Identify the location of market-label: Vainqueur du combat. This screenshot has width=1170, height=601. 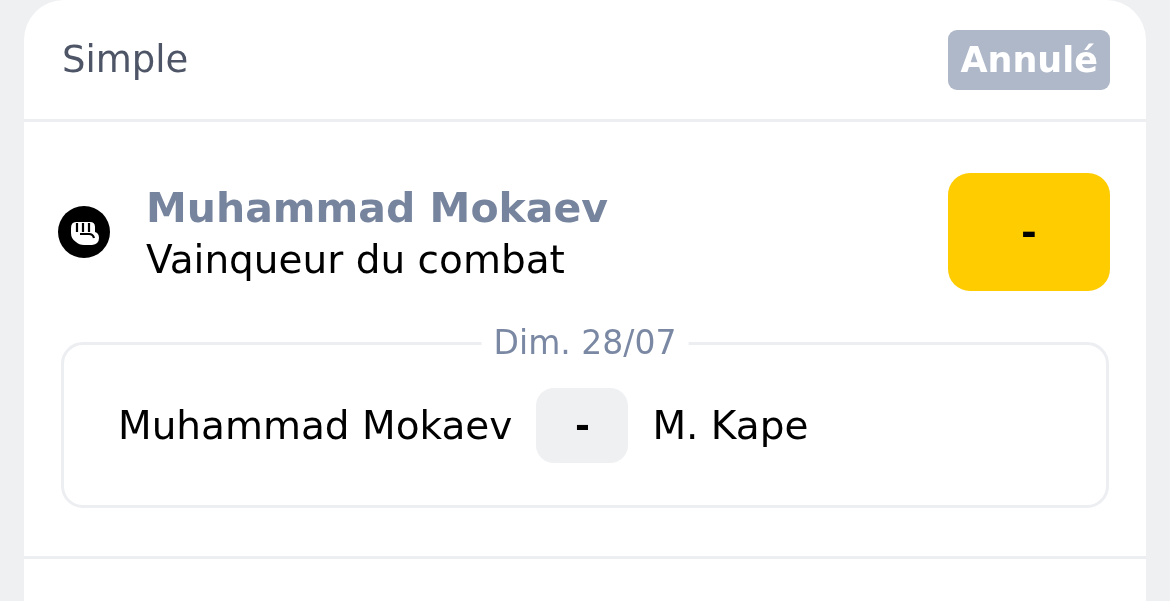
(355, 260).